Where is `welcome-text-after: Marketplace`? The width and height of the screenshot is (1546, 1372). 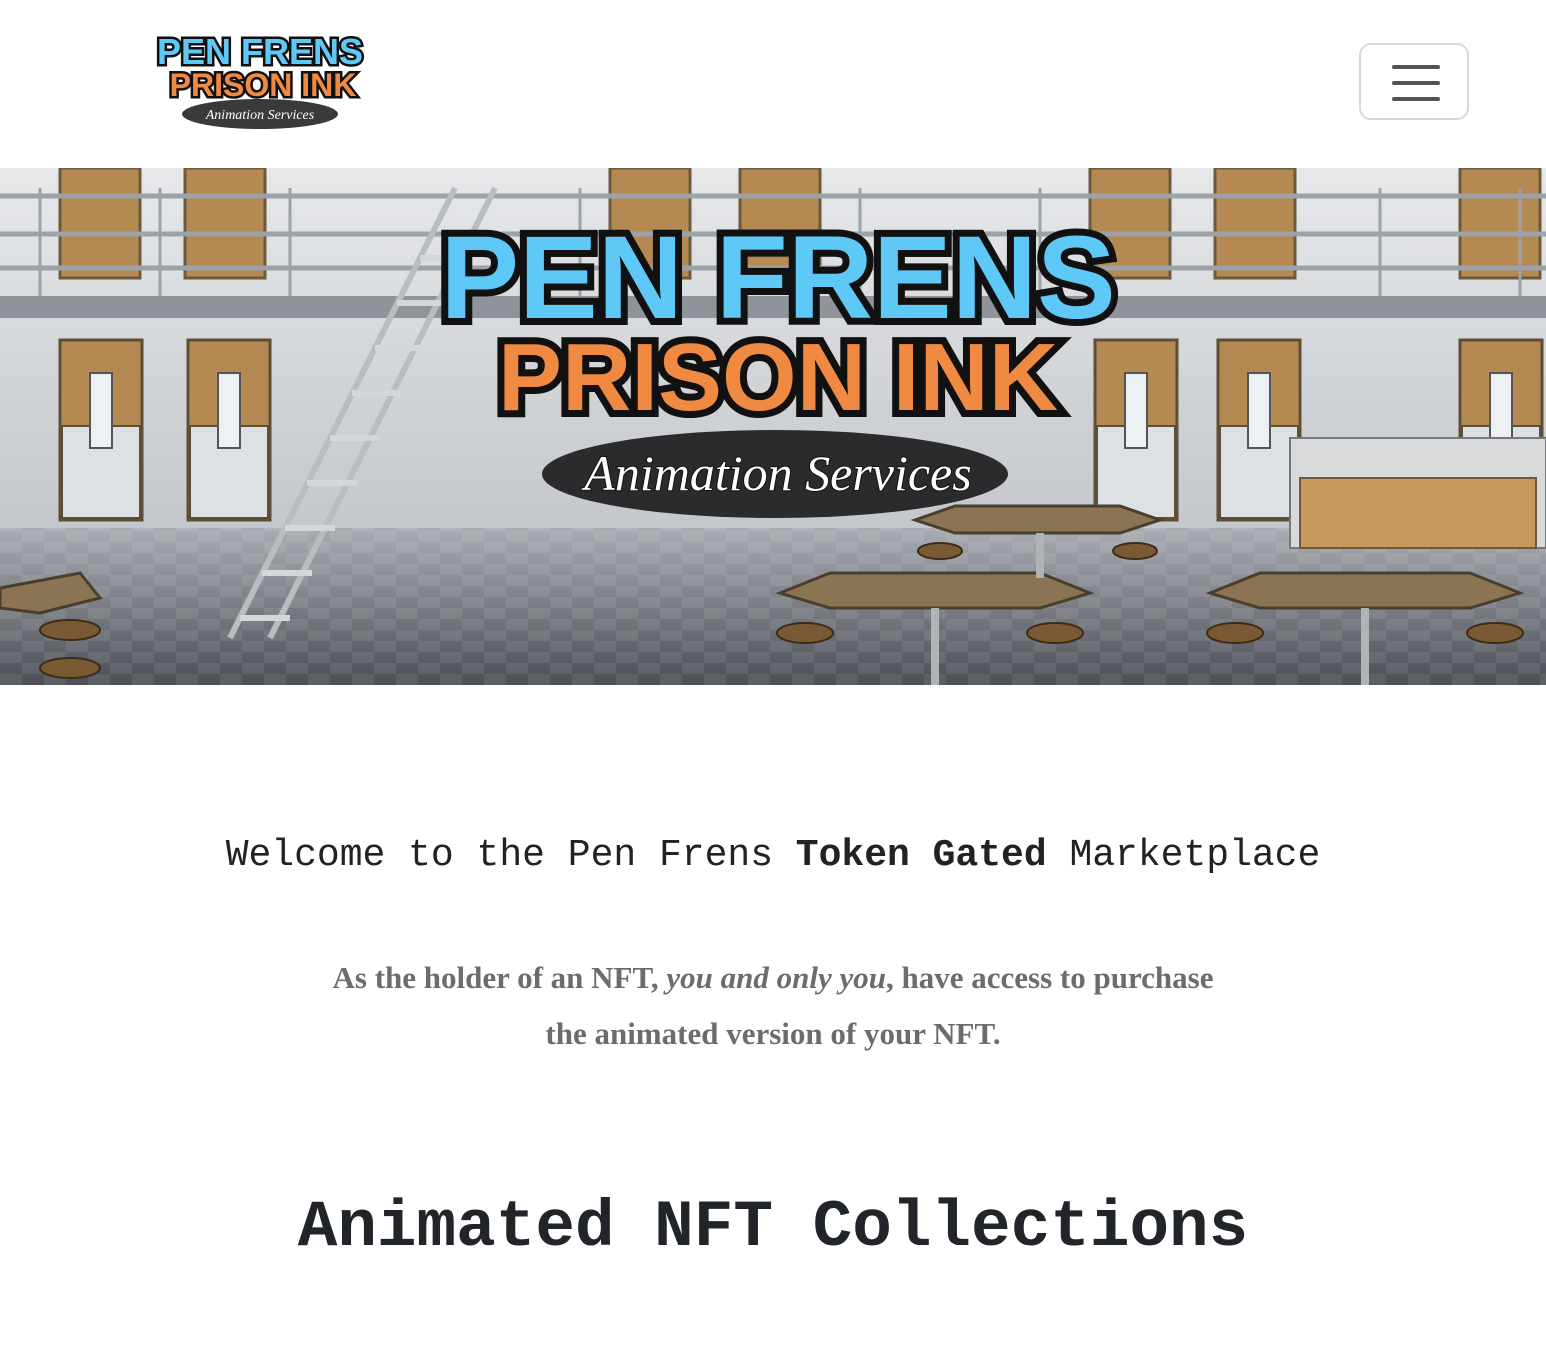 welcome-text-after: Marketplace is located at coordinates (1183, 855).